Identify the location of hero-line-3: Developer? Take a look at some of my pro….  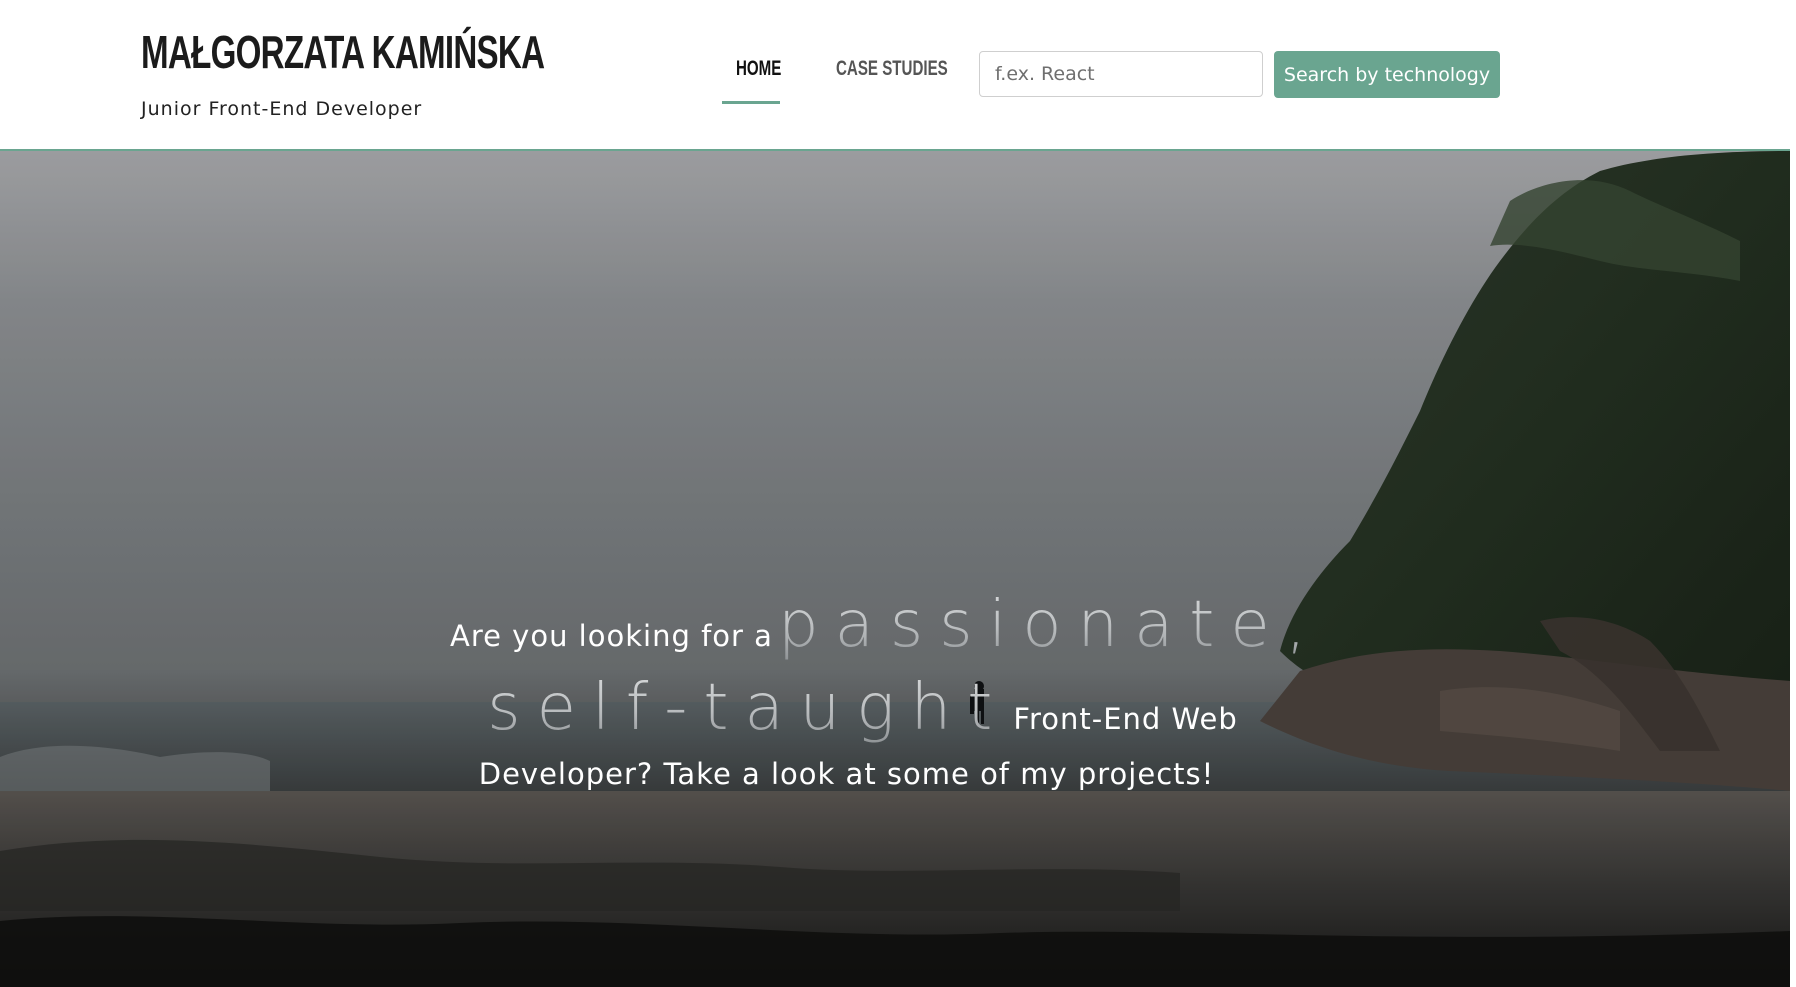
(846, 774).